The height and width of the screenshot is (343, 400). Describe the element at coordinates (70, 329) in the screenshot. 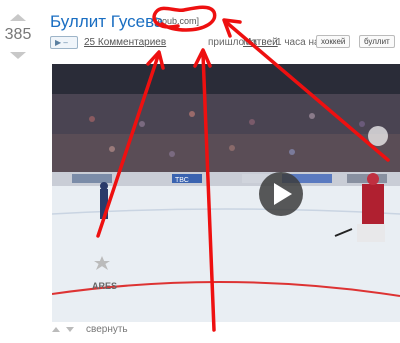

I see `collapse-down-icon` at that location.